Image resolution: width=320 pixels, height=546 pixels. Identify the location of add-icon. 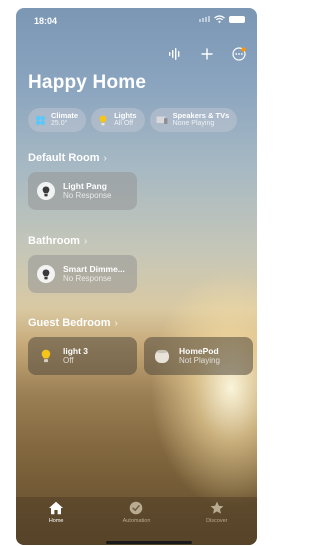
(207, 54).